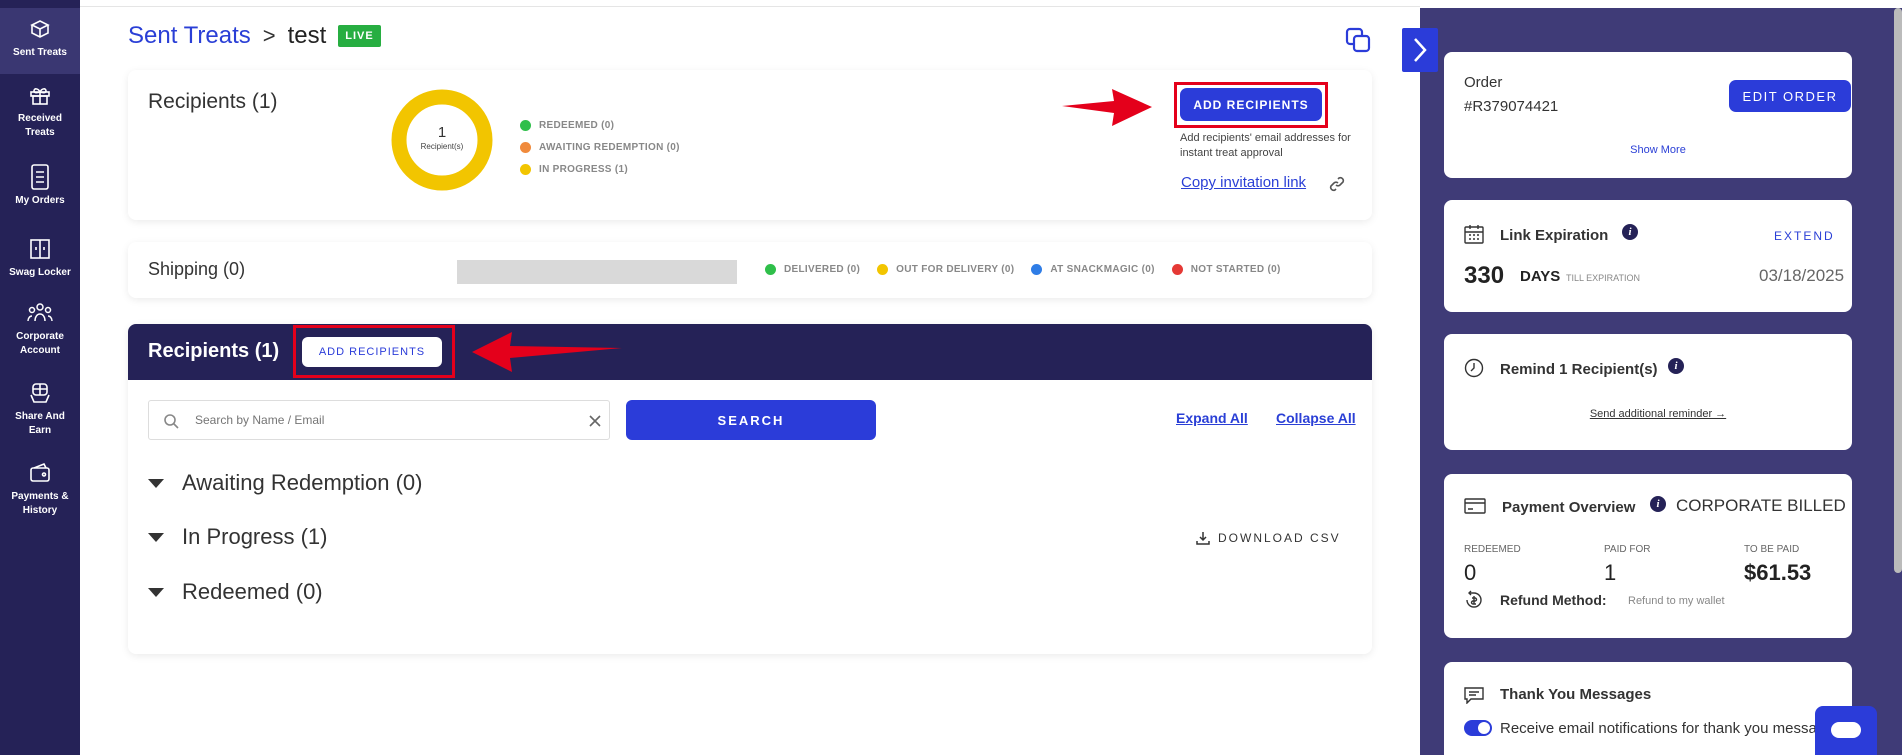  Describe the element at coordinates (40, 29) in the screenshot. I see `gift-box-icon` at that location.